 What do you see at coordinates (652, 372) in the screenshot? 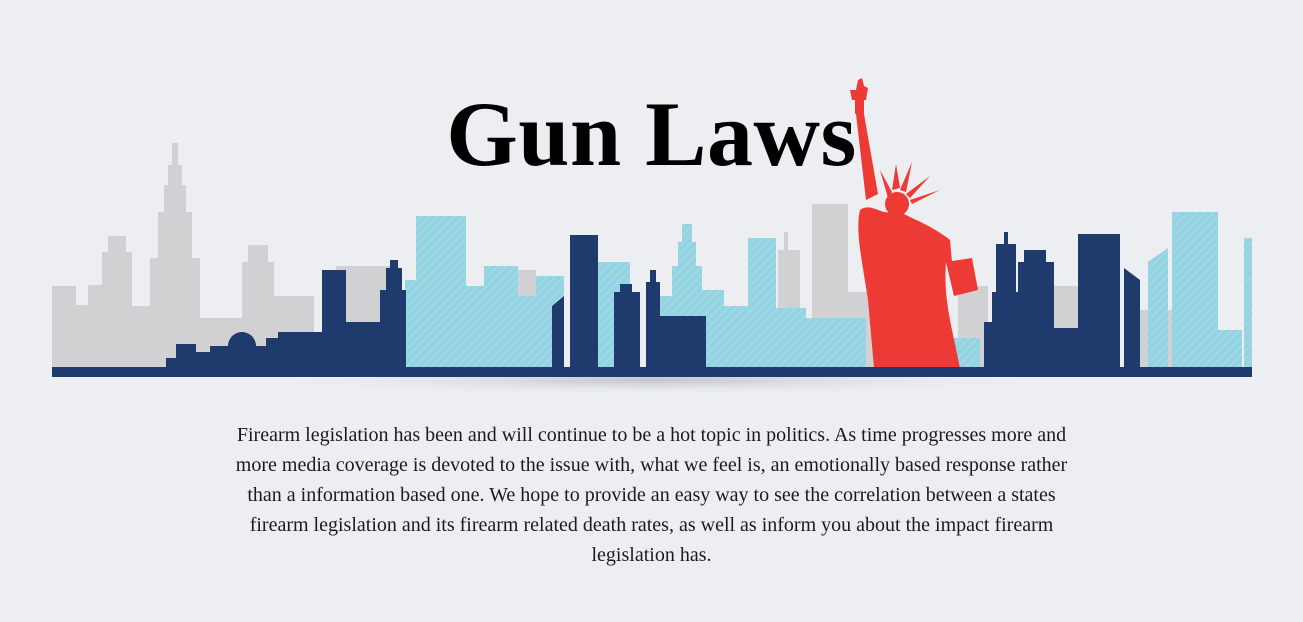
I see `ground-bar` at bounding box center [652, 372].